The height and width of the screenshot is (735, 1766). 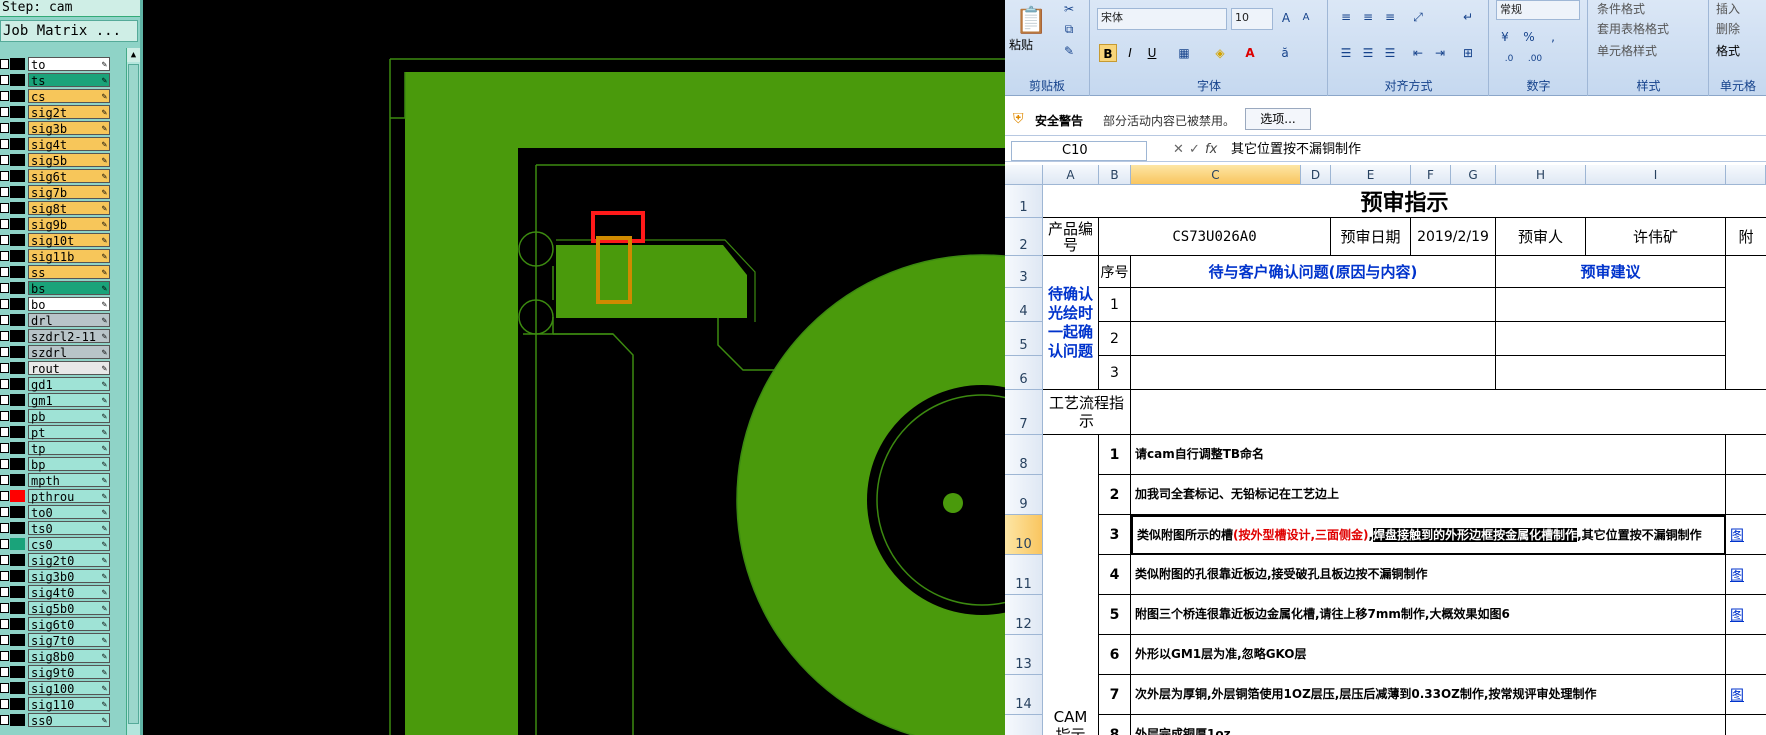 What do you see at coordinates (56, 128) in the screenshot?
I see `layer-row: sig3b ✎` at bounding box center [56, 128].